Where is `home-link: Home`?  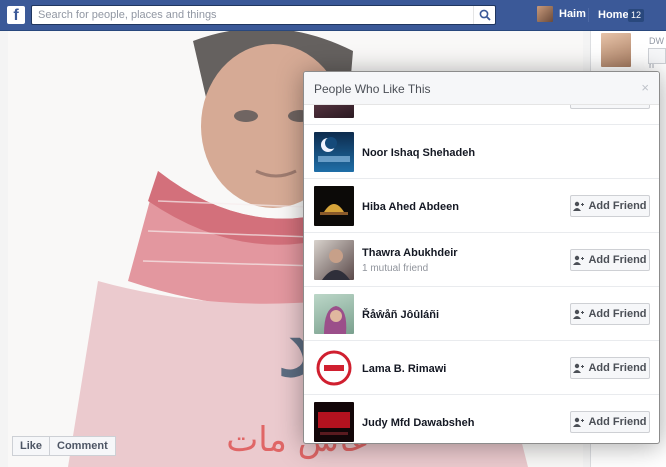 home-link: Home is located at coordinates (613, 15).